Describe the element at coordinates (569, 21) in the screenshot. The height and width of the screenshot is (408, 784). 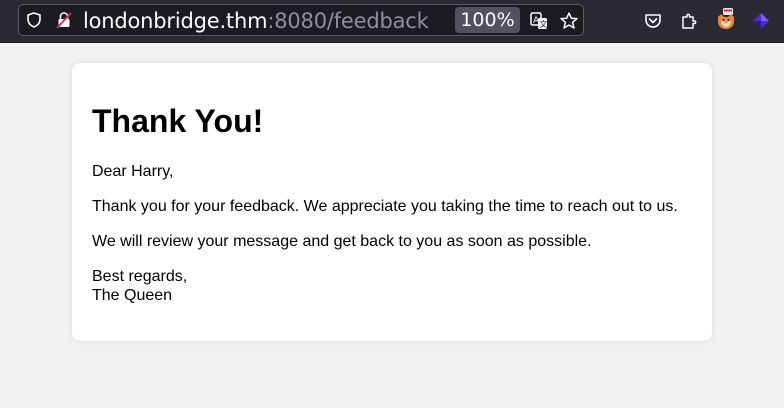
I see `star-icon` at that location.